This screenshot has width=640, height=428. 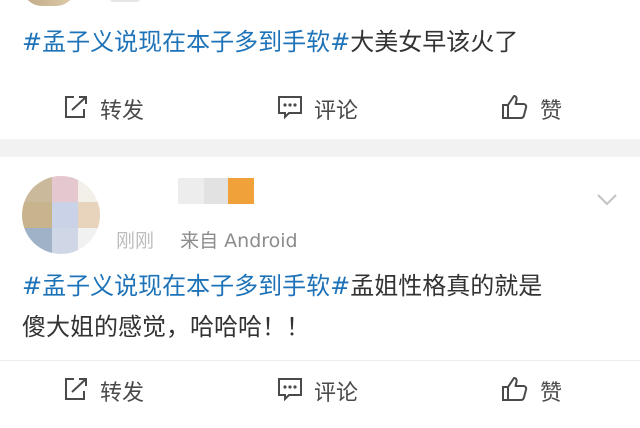 I want to click on previous-avatar-edge, so click(x=49, y=3).